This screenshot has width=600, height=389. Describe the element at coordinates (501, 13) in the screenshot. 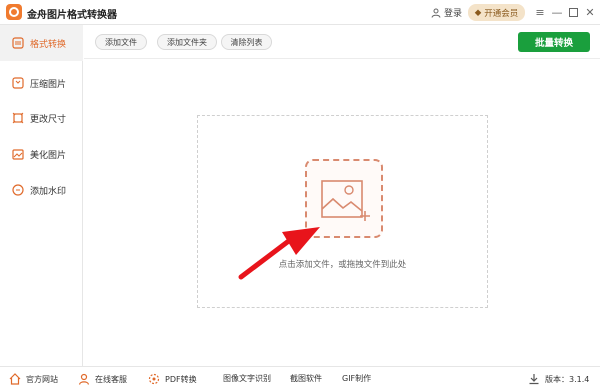

I see `member-label: 开通会员` at that location.